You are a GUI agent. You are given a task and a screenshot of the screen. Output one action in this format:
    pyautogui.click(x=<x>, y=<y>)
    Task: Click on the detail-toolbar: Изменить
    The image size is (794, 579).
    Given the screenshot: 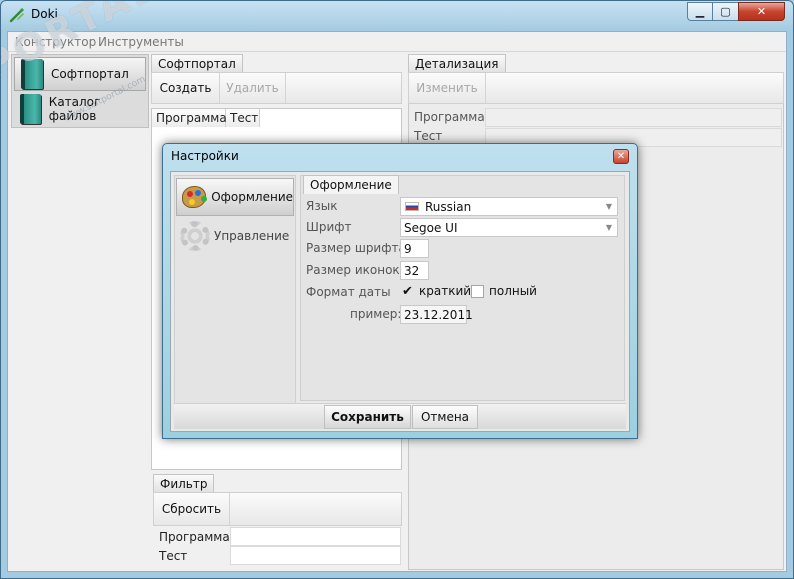 What is the action you would take?
    pyautogui.click(x=596, y=88)
    